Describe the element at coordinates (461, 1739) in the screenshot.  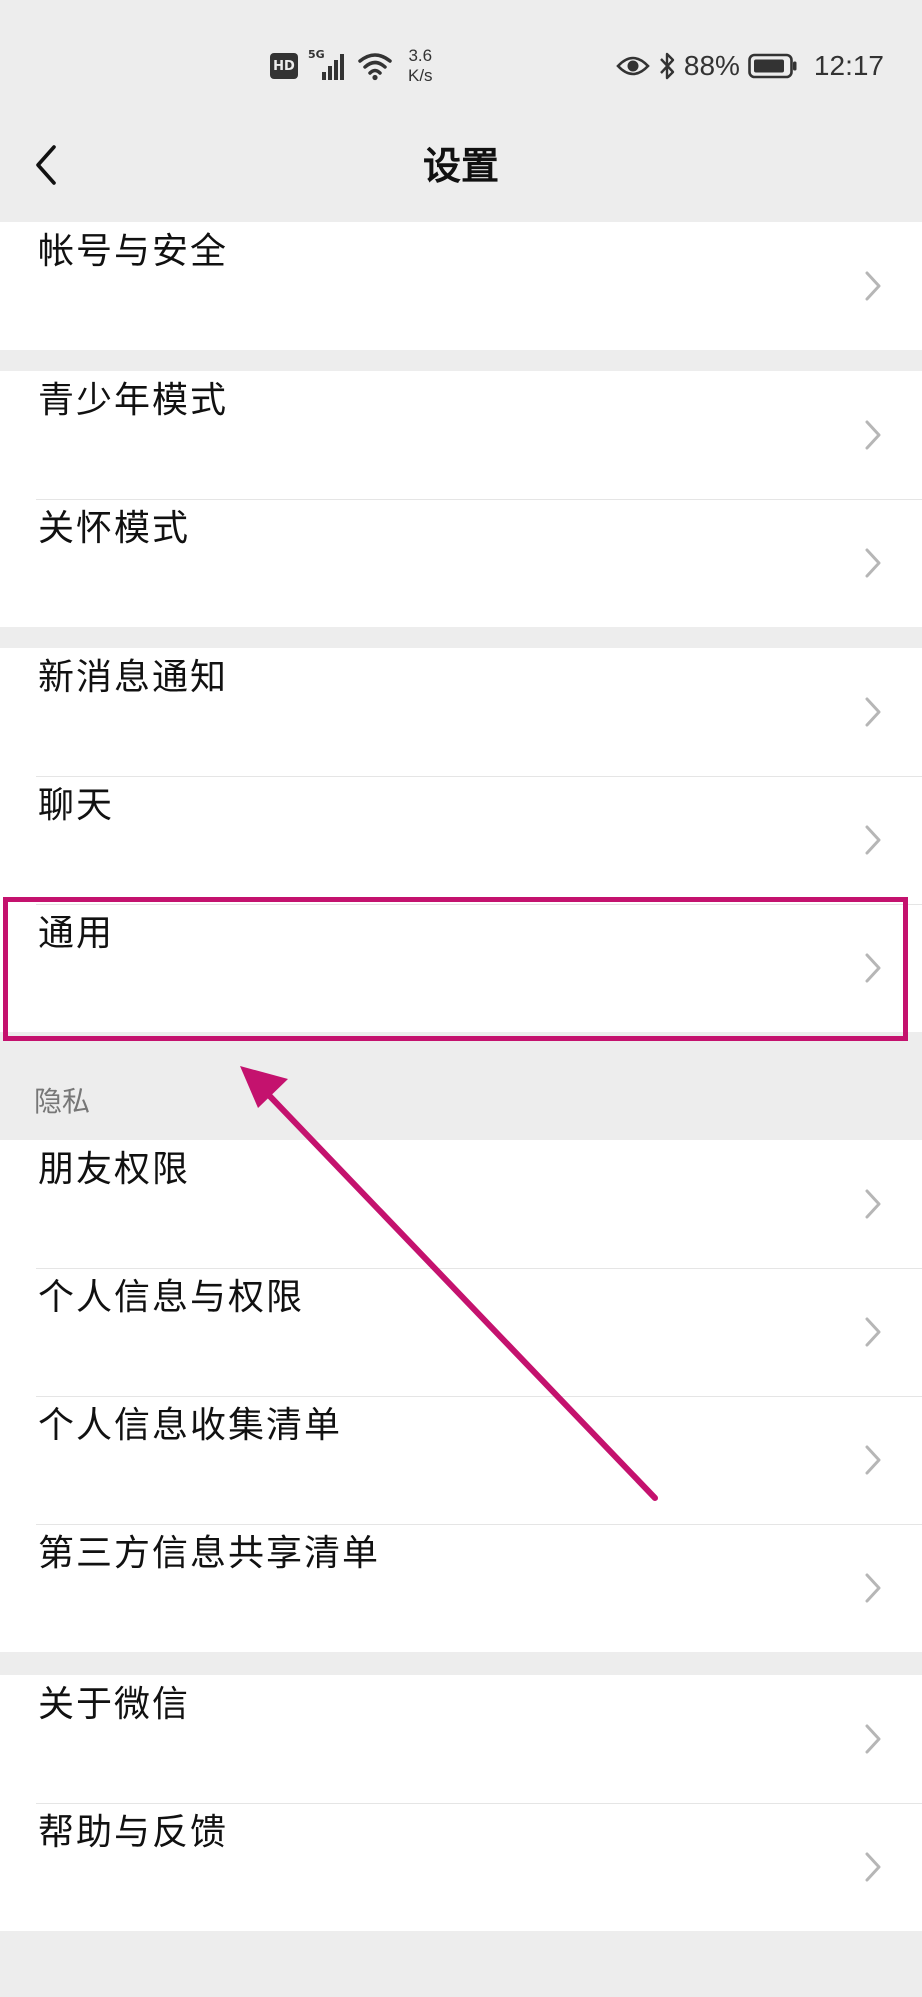
I see `settings-item-about-wechat: 关于微信` at that location.